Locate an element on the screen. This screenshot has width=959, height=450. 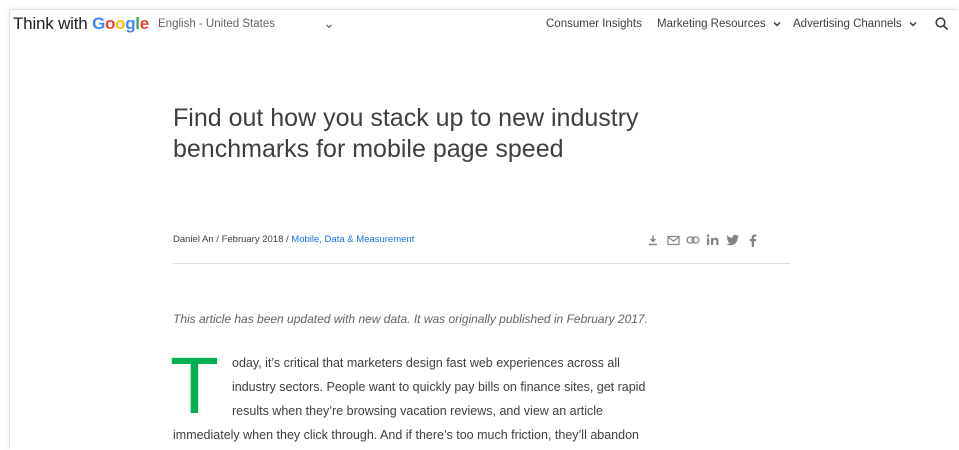
logo-brand: Google is located at coordinates (120, 23).